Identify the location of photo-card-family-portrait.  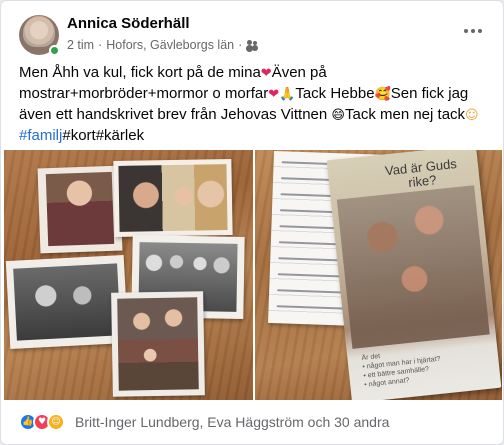
(158, 344).